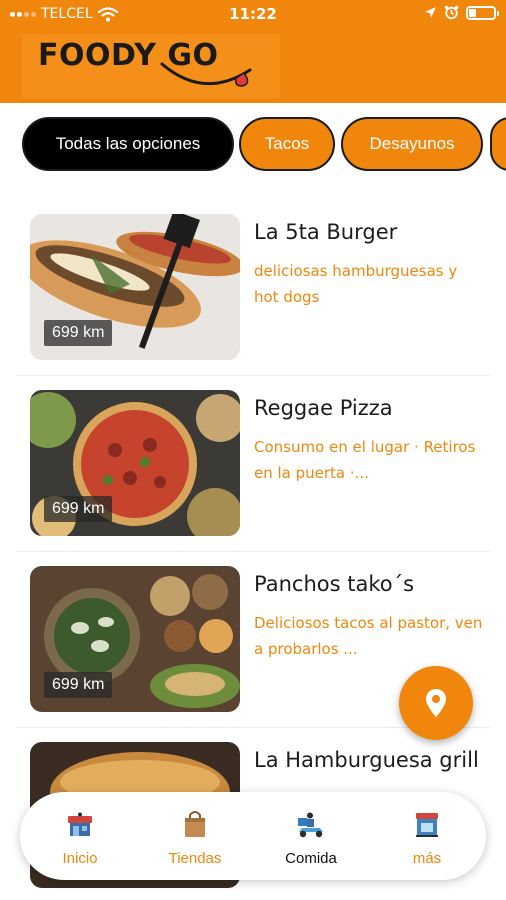 The image size is (506, 900). What do you see at coordinates (334, 584) in the screenshot?
I see `restaurant-name: Panchos tako´s` at bounding box center [334, 584].